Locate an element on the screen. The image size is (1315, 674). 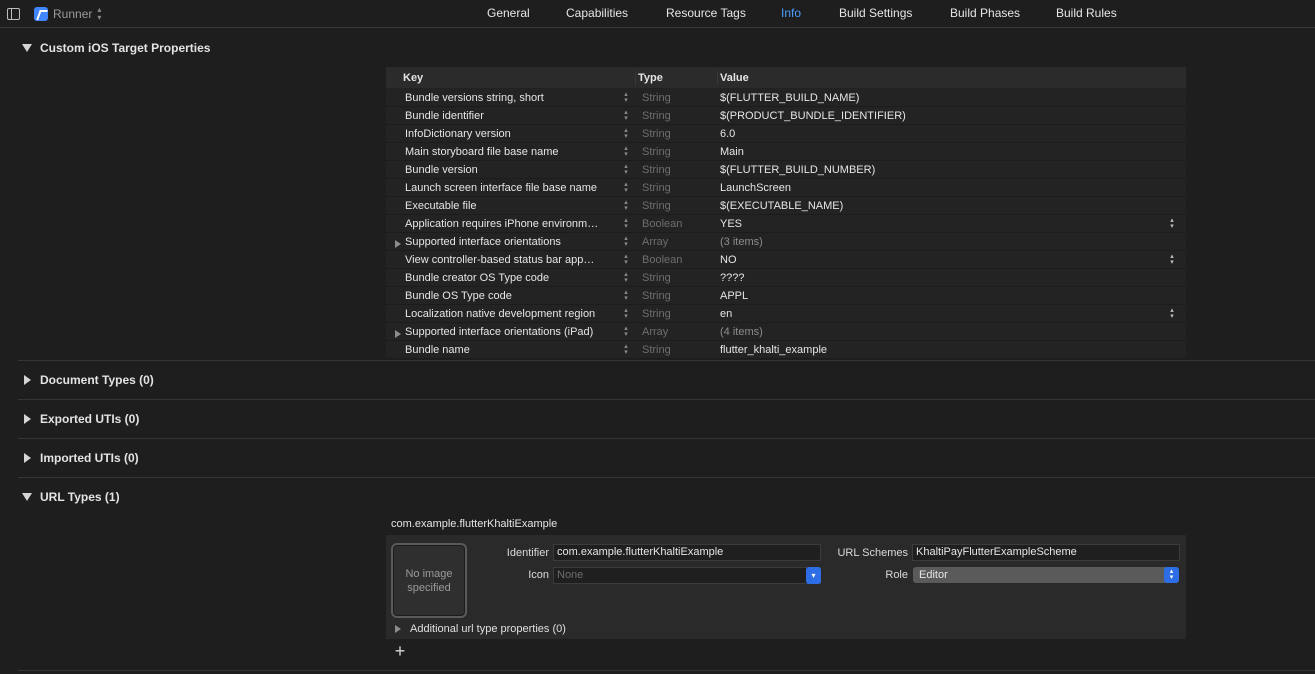
plist-value: $(FLUTTER_BUILD_NUMBER) is located at coordinates (951, 170).